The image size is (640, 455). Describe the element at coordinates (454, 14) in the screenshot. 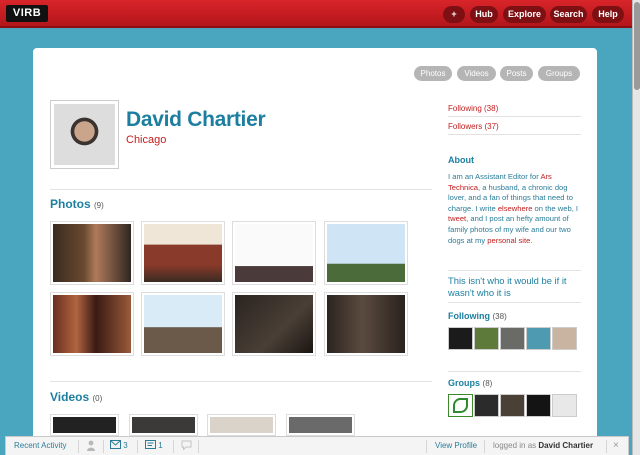

I see `add-button: +` at that location.